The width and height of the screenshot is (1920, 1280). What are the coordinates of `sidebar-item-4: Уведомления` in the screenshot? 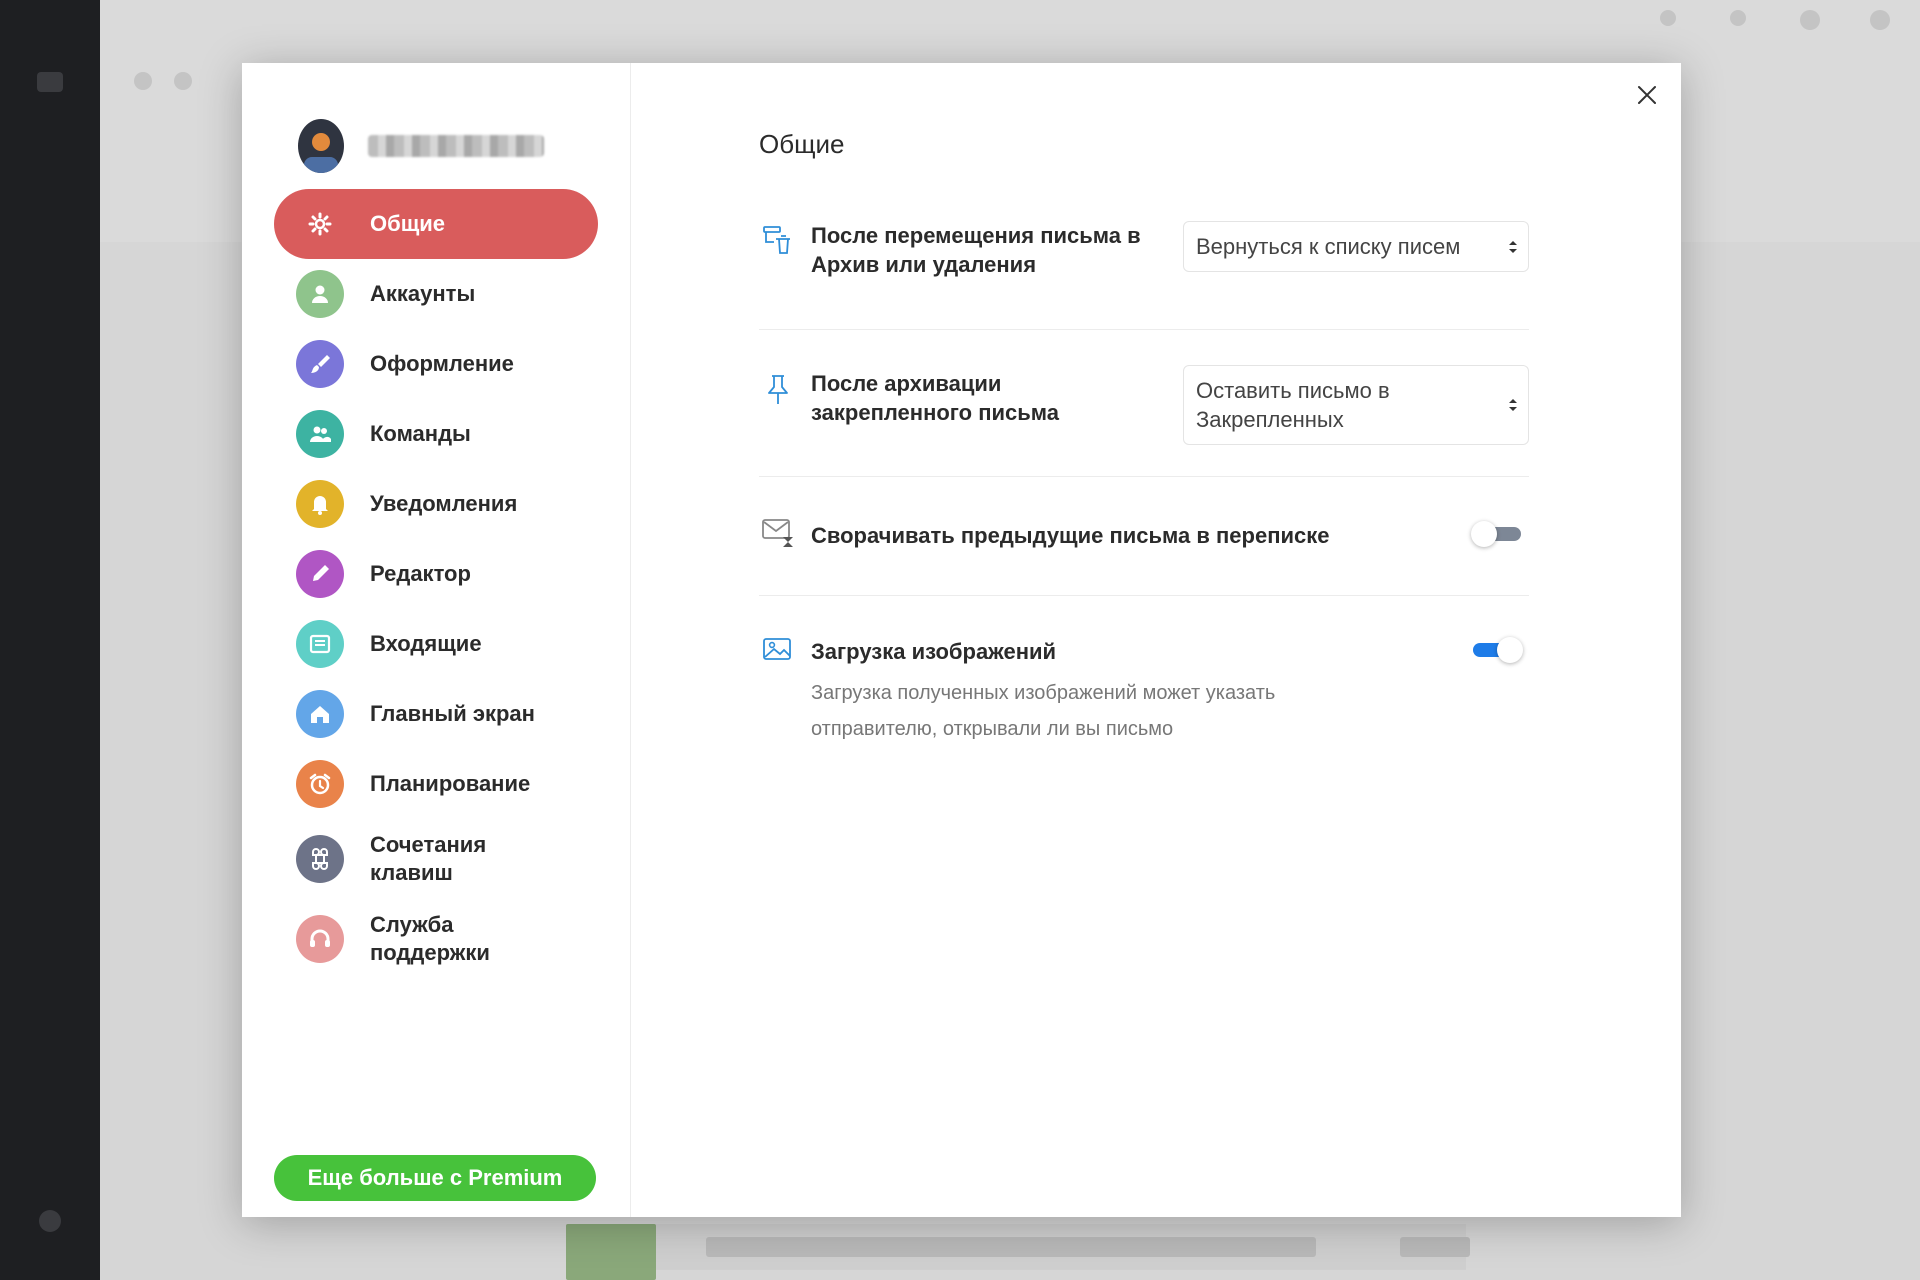 It's located at (436, 504).